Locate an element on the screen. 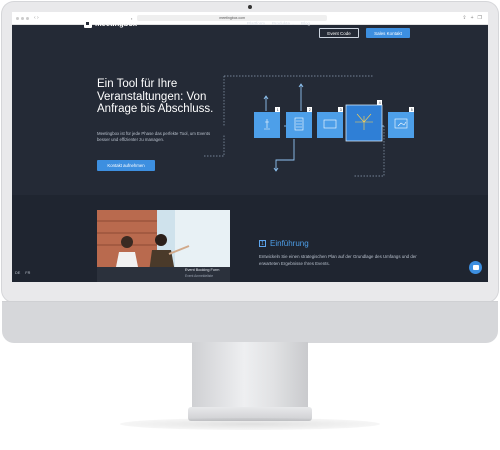 The width and height of the screenshot is (500, 450). step-number-1: 1 is located at coordinates (278, 110).